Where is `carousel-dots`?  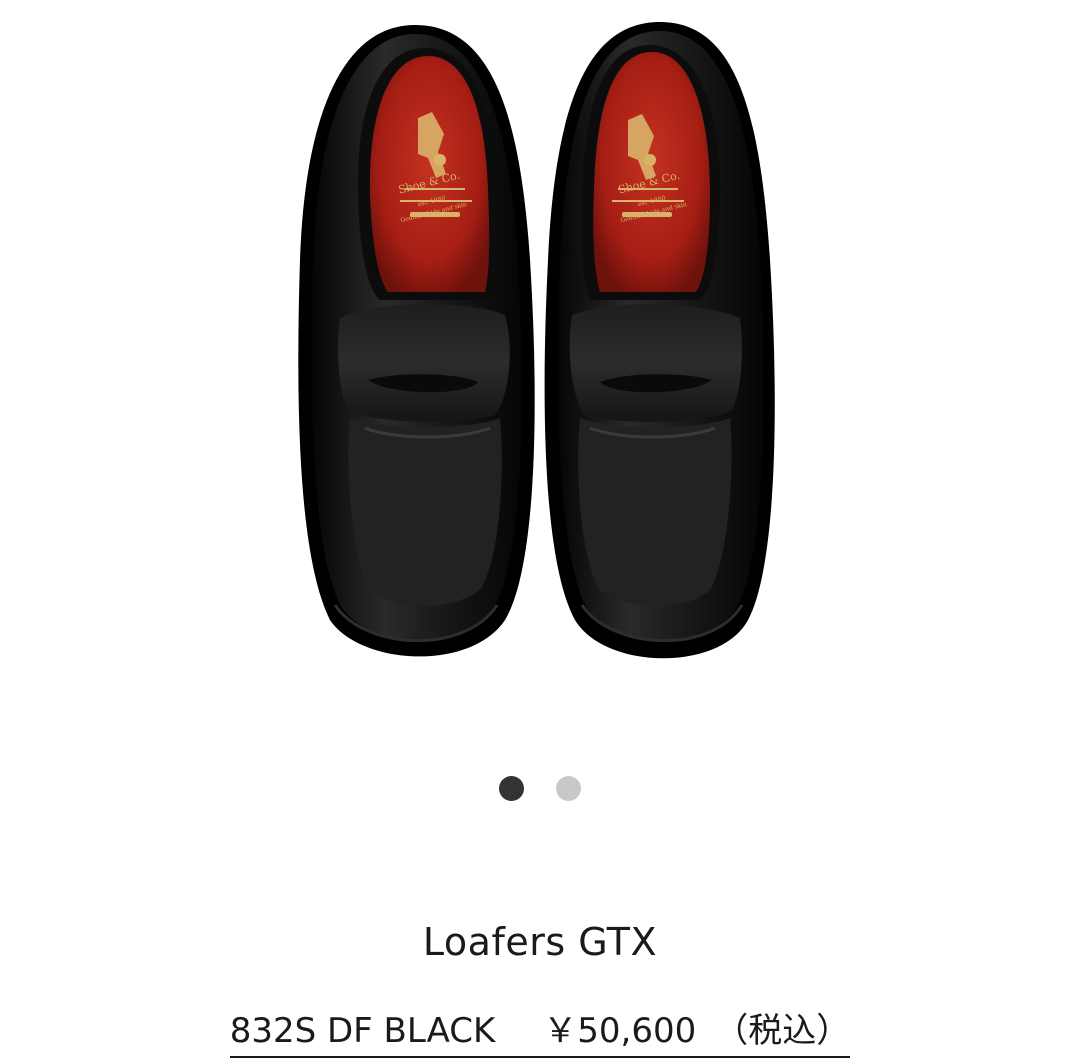 carousel-dots is located at coordinates (540, 789).